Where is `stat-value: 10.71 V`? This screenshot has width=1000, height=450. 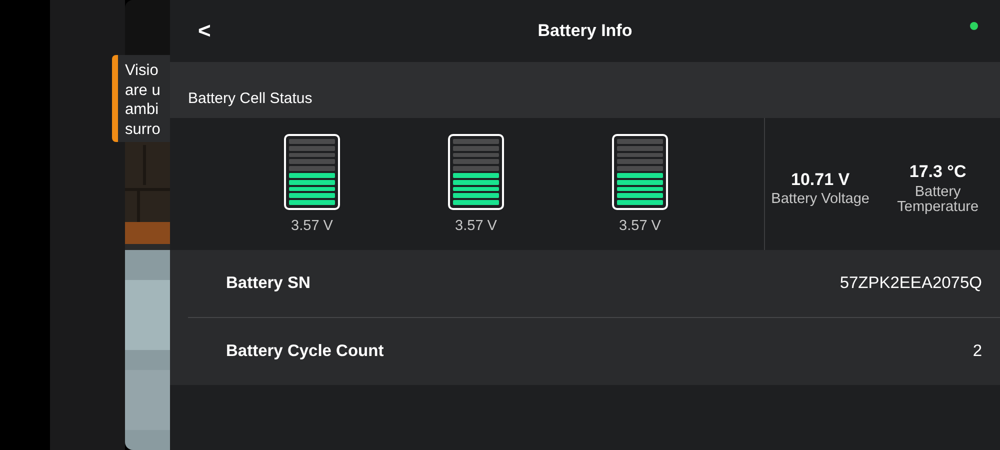
stat-value: 10.71 V is located at coordinates (820, 179).